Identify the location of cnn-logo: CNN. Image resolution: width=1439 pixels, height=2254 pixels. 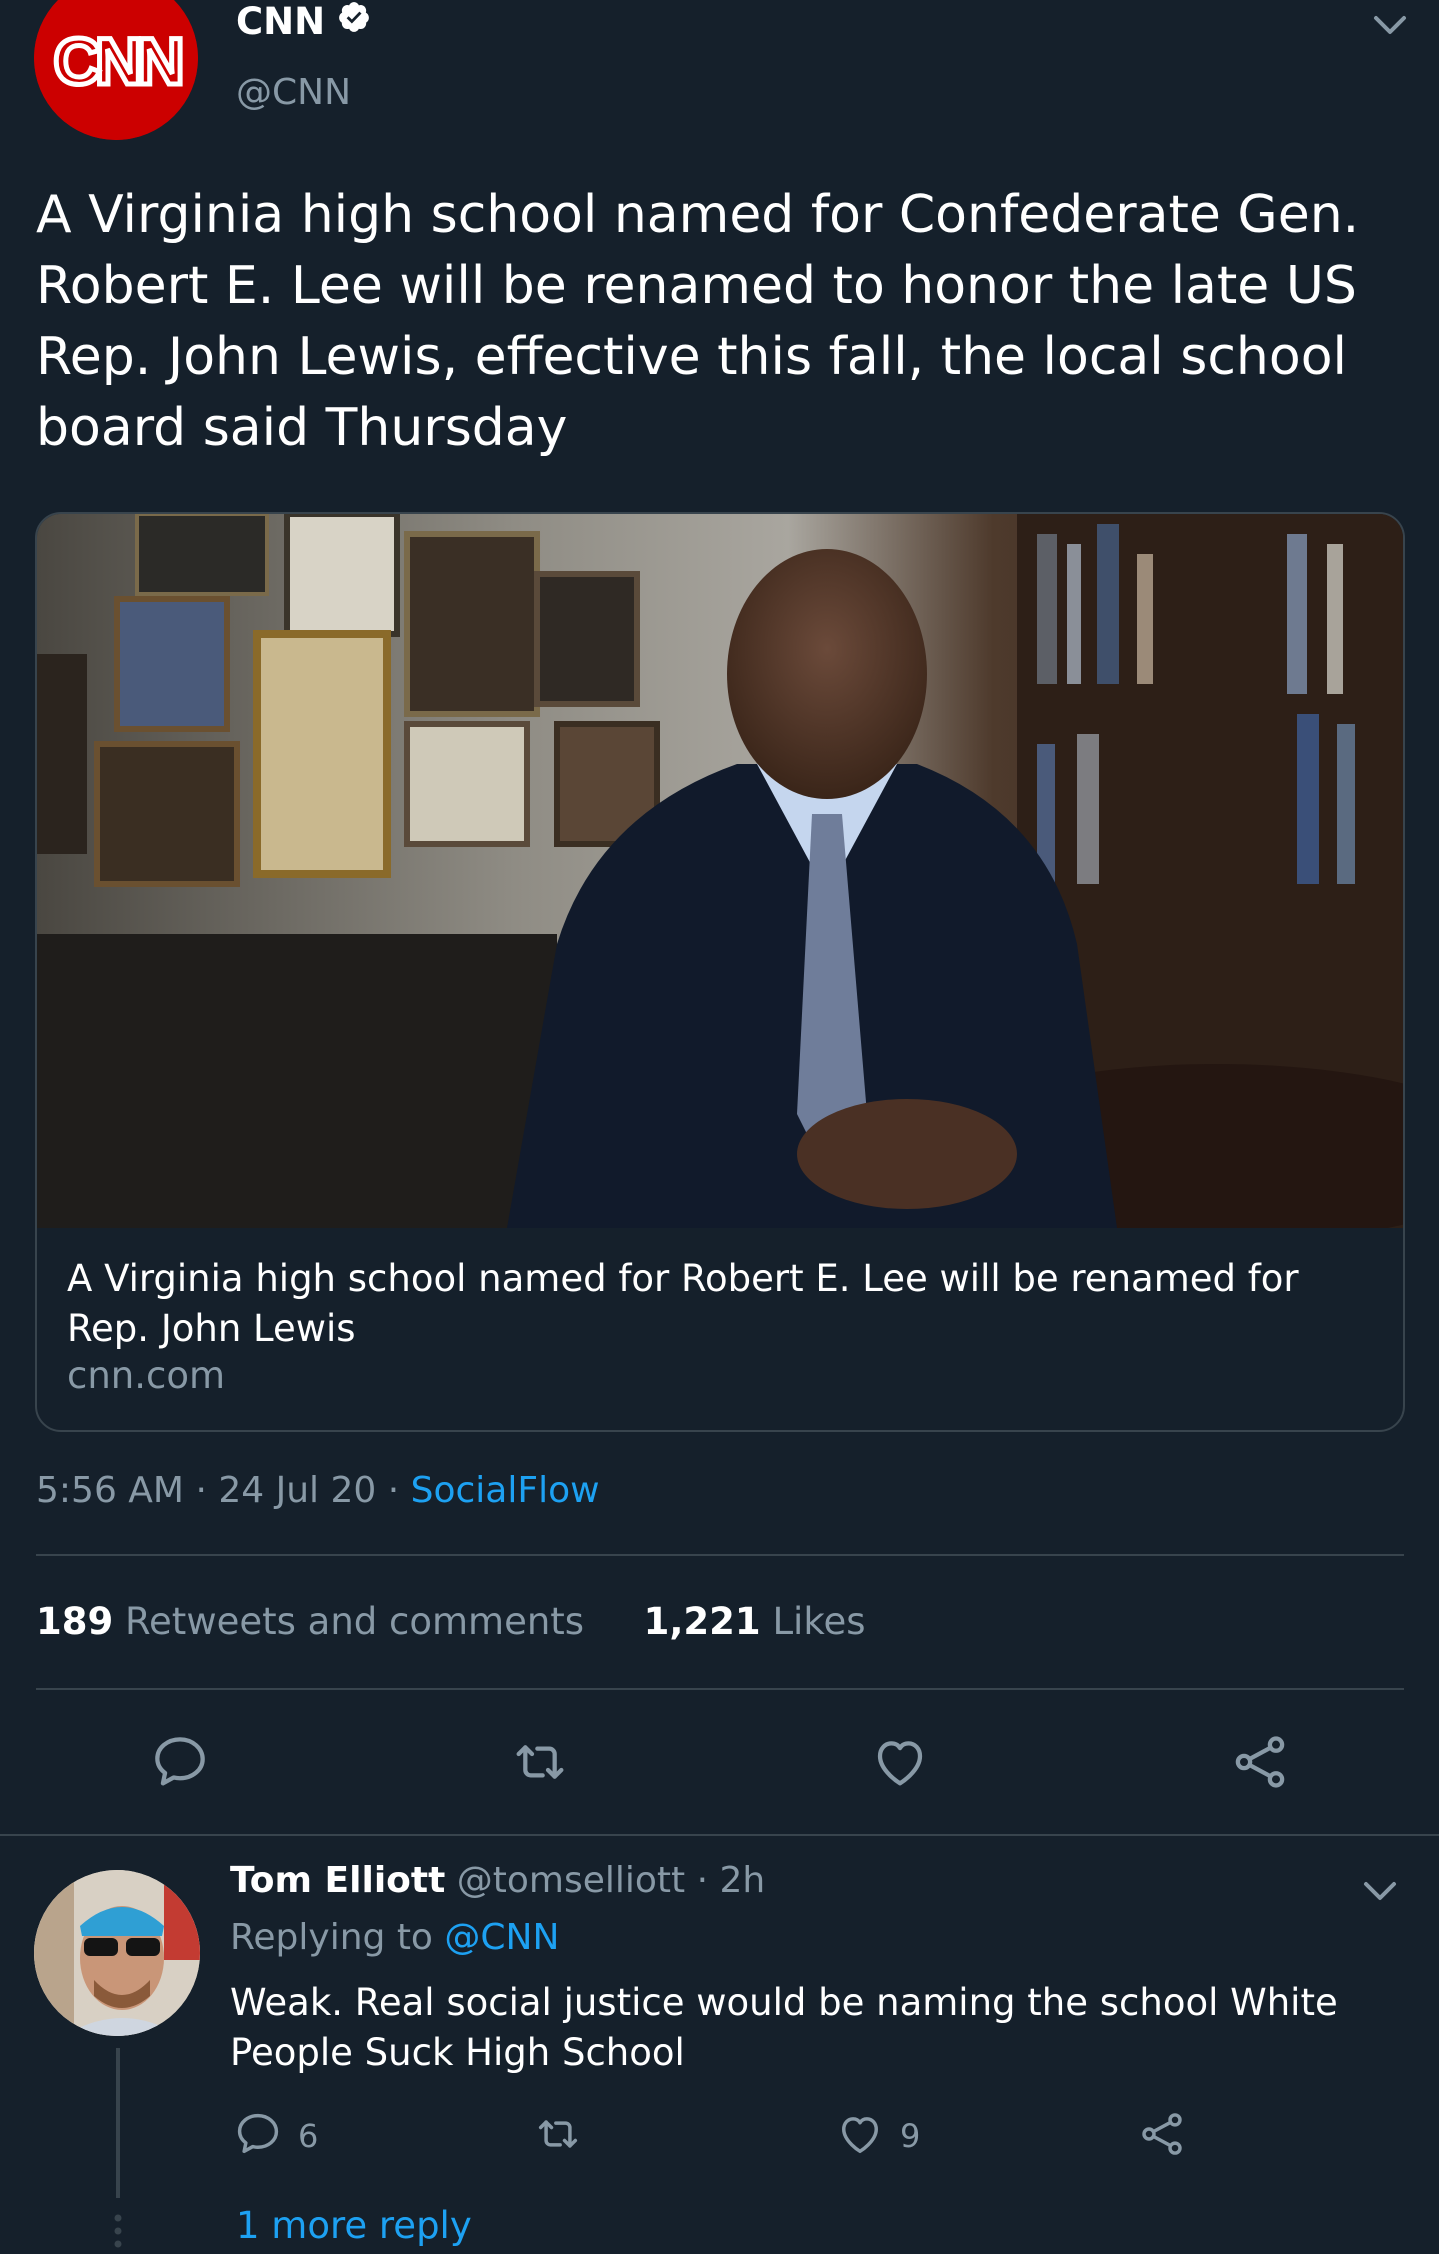
(116, 70).